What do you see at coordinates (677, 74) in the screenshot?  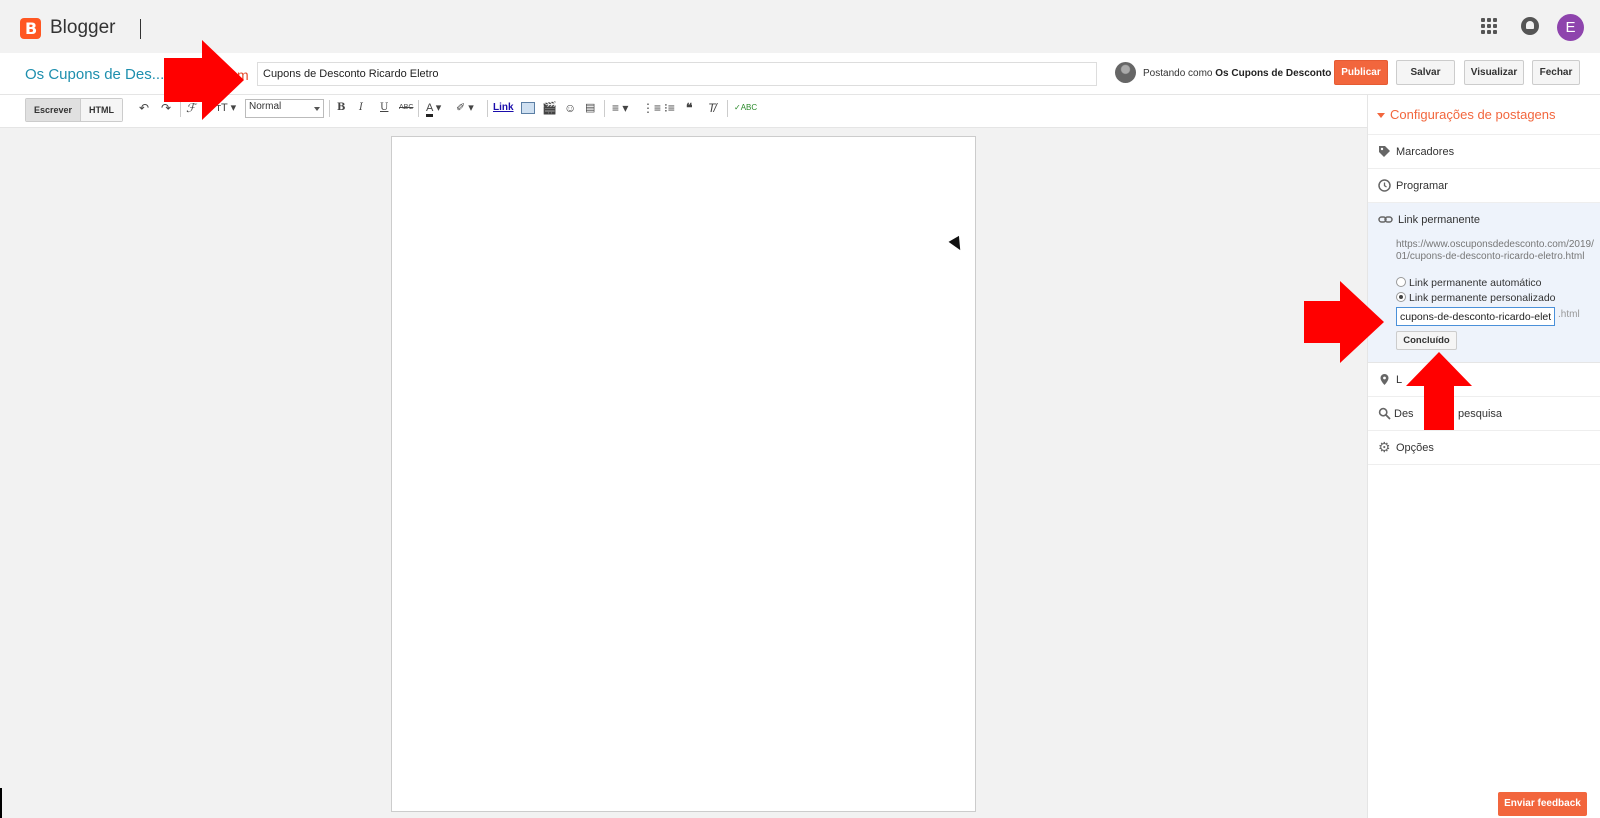 I see `post-title-input` at bounding box center [677, 74].